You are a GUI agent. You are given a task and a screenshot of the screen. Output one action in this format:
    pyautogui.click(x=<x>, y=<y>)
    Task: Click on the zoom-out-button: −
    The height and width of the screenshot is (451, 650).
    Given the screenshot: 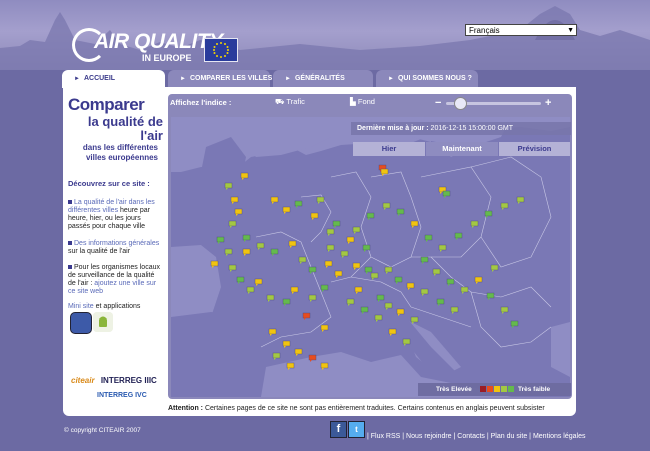 What is the action you would take?
    pyautogui.click(x=438, y=103)
    